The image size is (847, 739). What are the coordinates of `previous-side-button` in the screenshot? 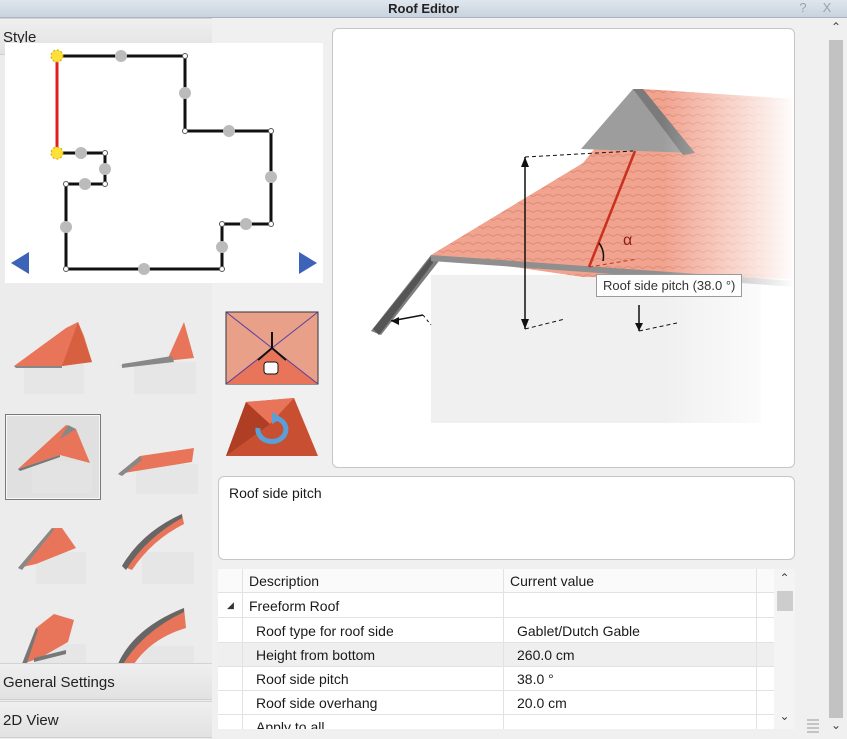 It's located at (20, 263).